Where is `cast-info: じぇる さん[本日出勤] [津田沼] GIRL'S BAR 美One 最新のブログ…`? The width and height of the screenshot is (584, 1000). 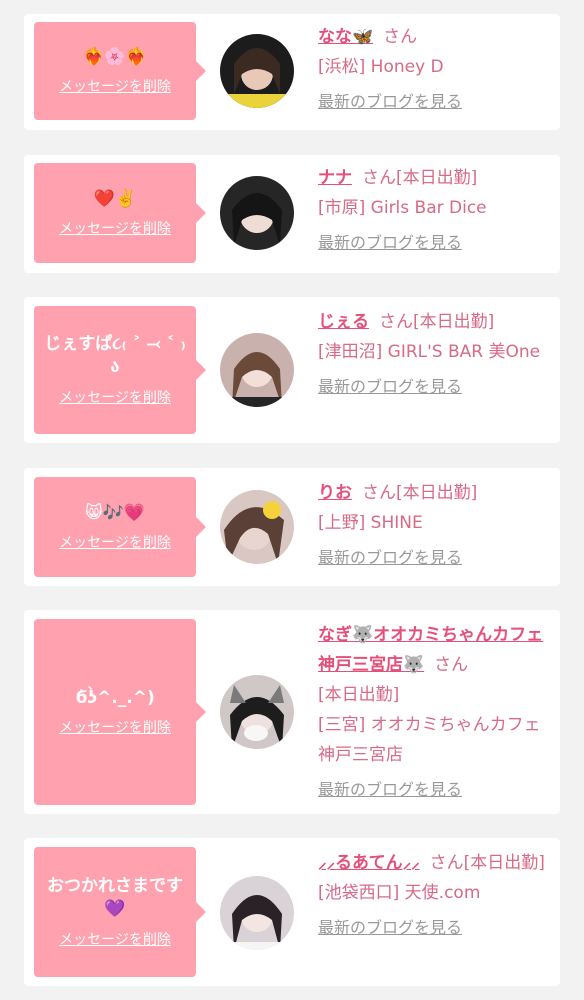
cast-info: じぇる さん[本日出勤] [津田沼] GIRL'S BAR 美One 最新のブログ… is located at coordinates (436, 353).